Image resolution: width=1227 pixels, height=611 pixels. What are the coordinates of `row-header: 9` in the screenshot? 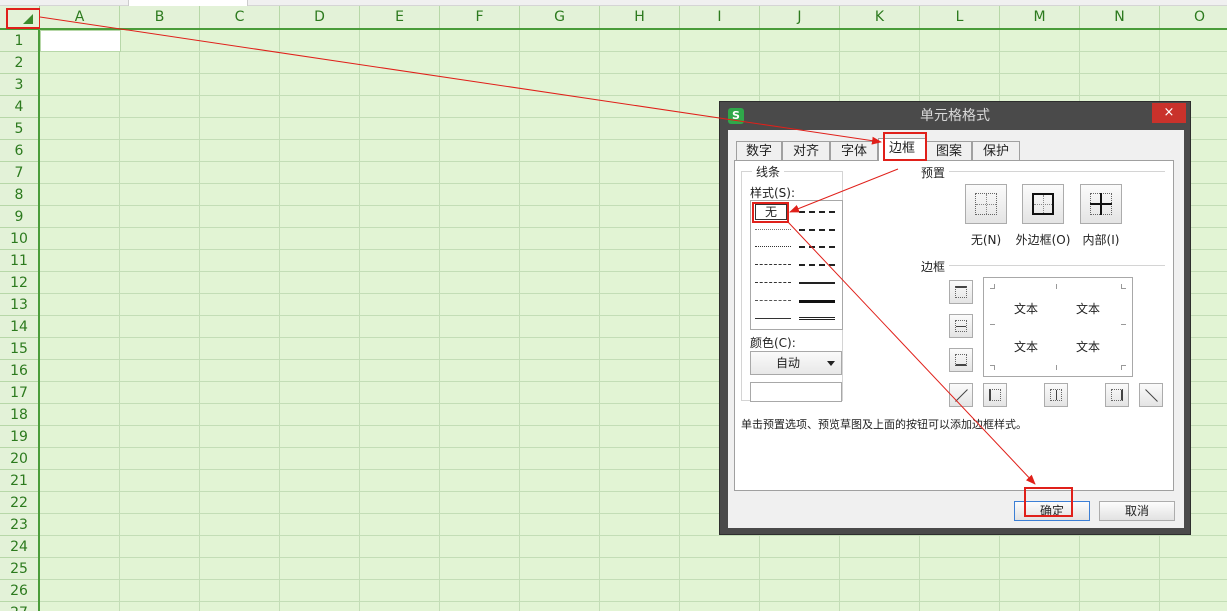 It's located at (19, 217).